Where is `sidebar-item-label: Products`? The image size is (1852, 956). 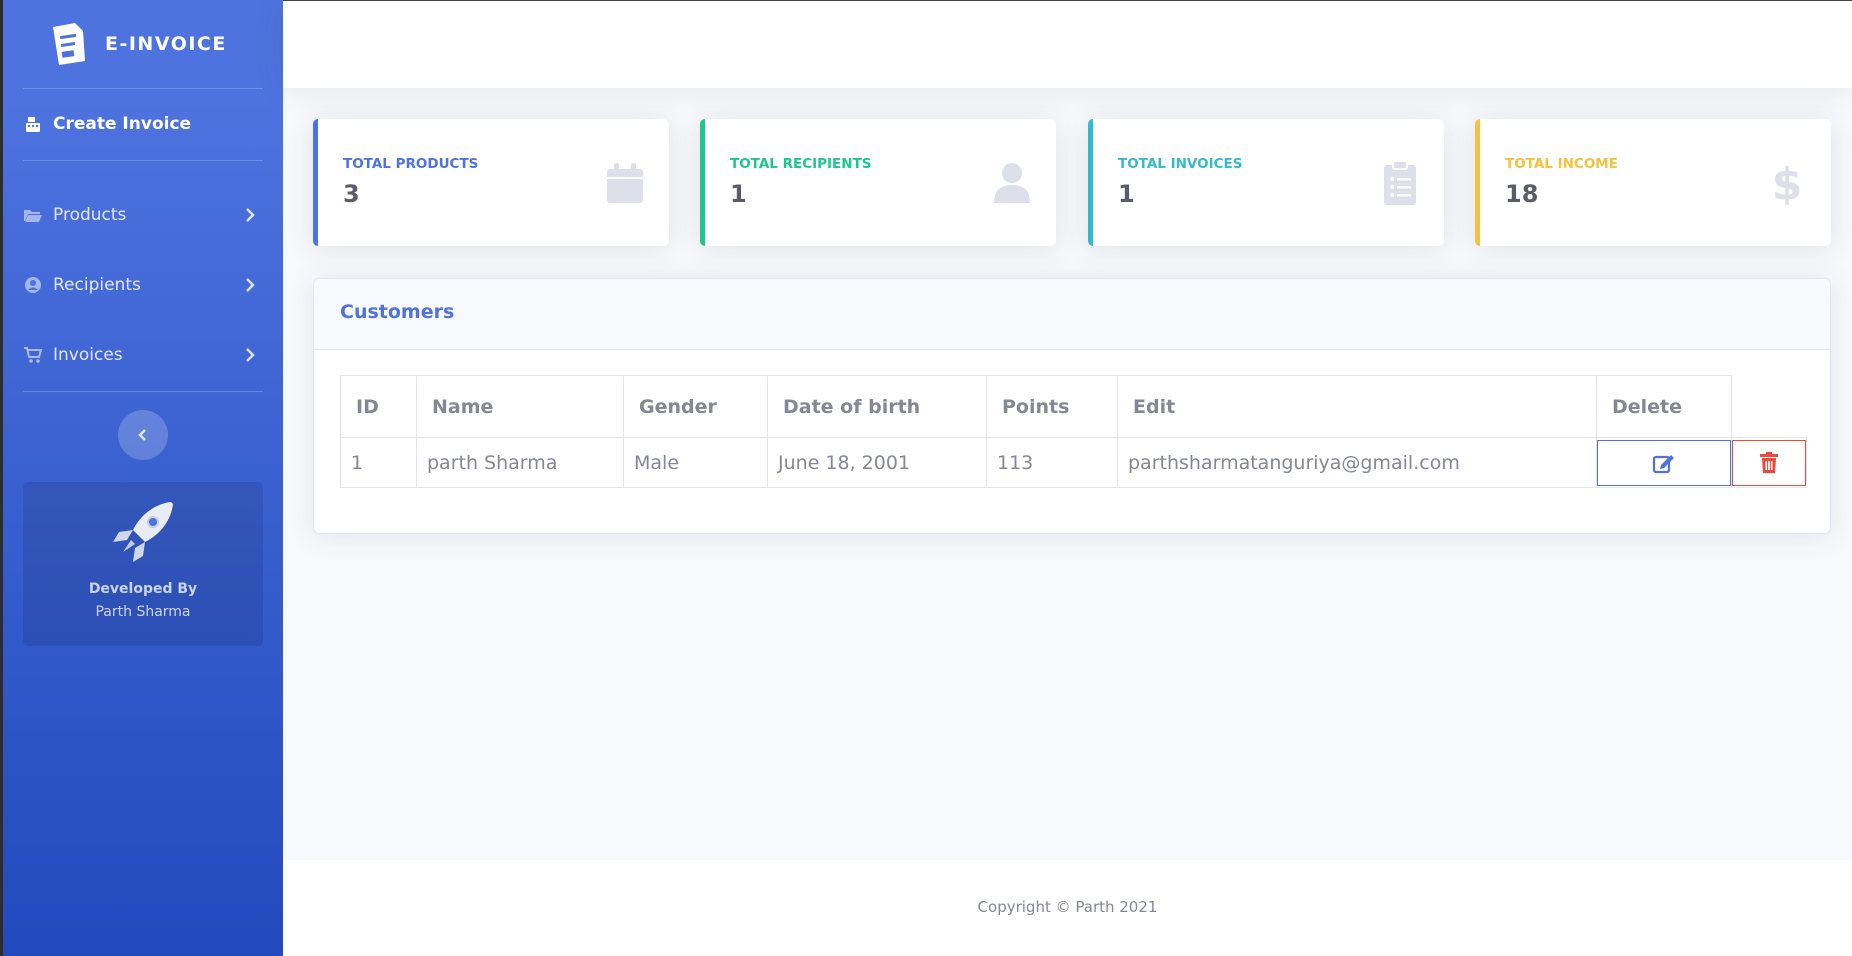
sidebar-item-label: Products is located at coordinates (90, 215).